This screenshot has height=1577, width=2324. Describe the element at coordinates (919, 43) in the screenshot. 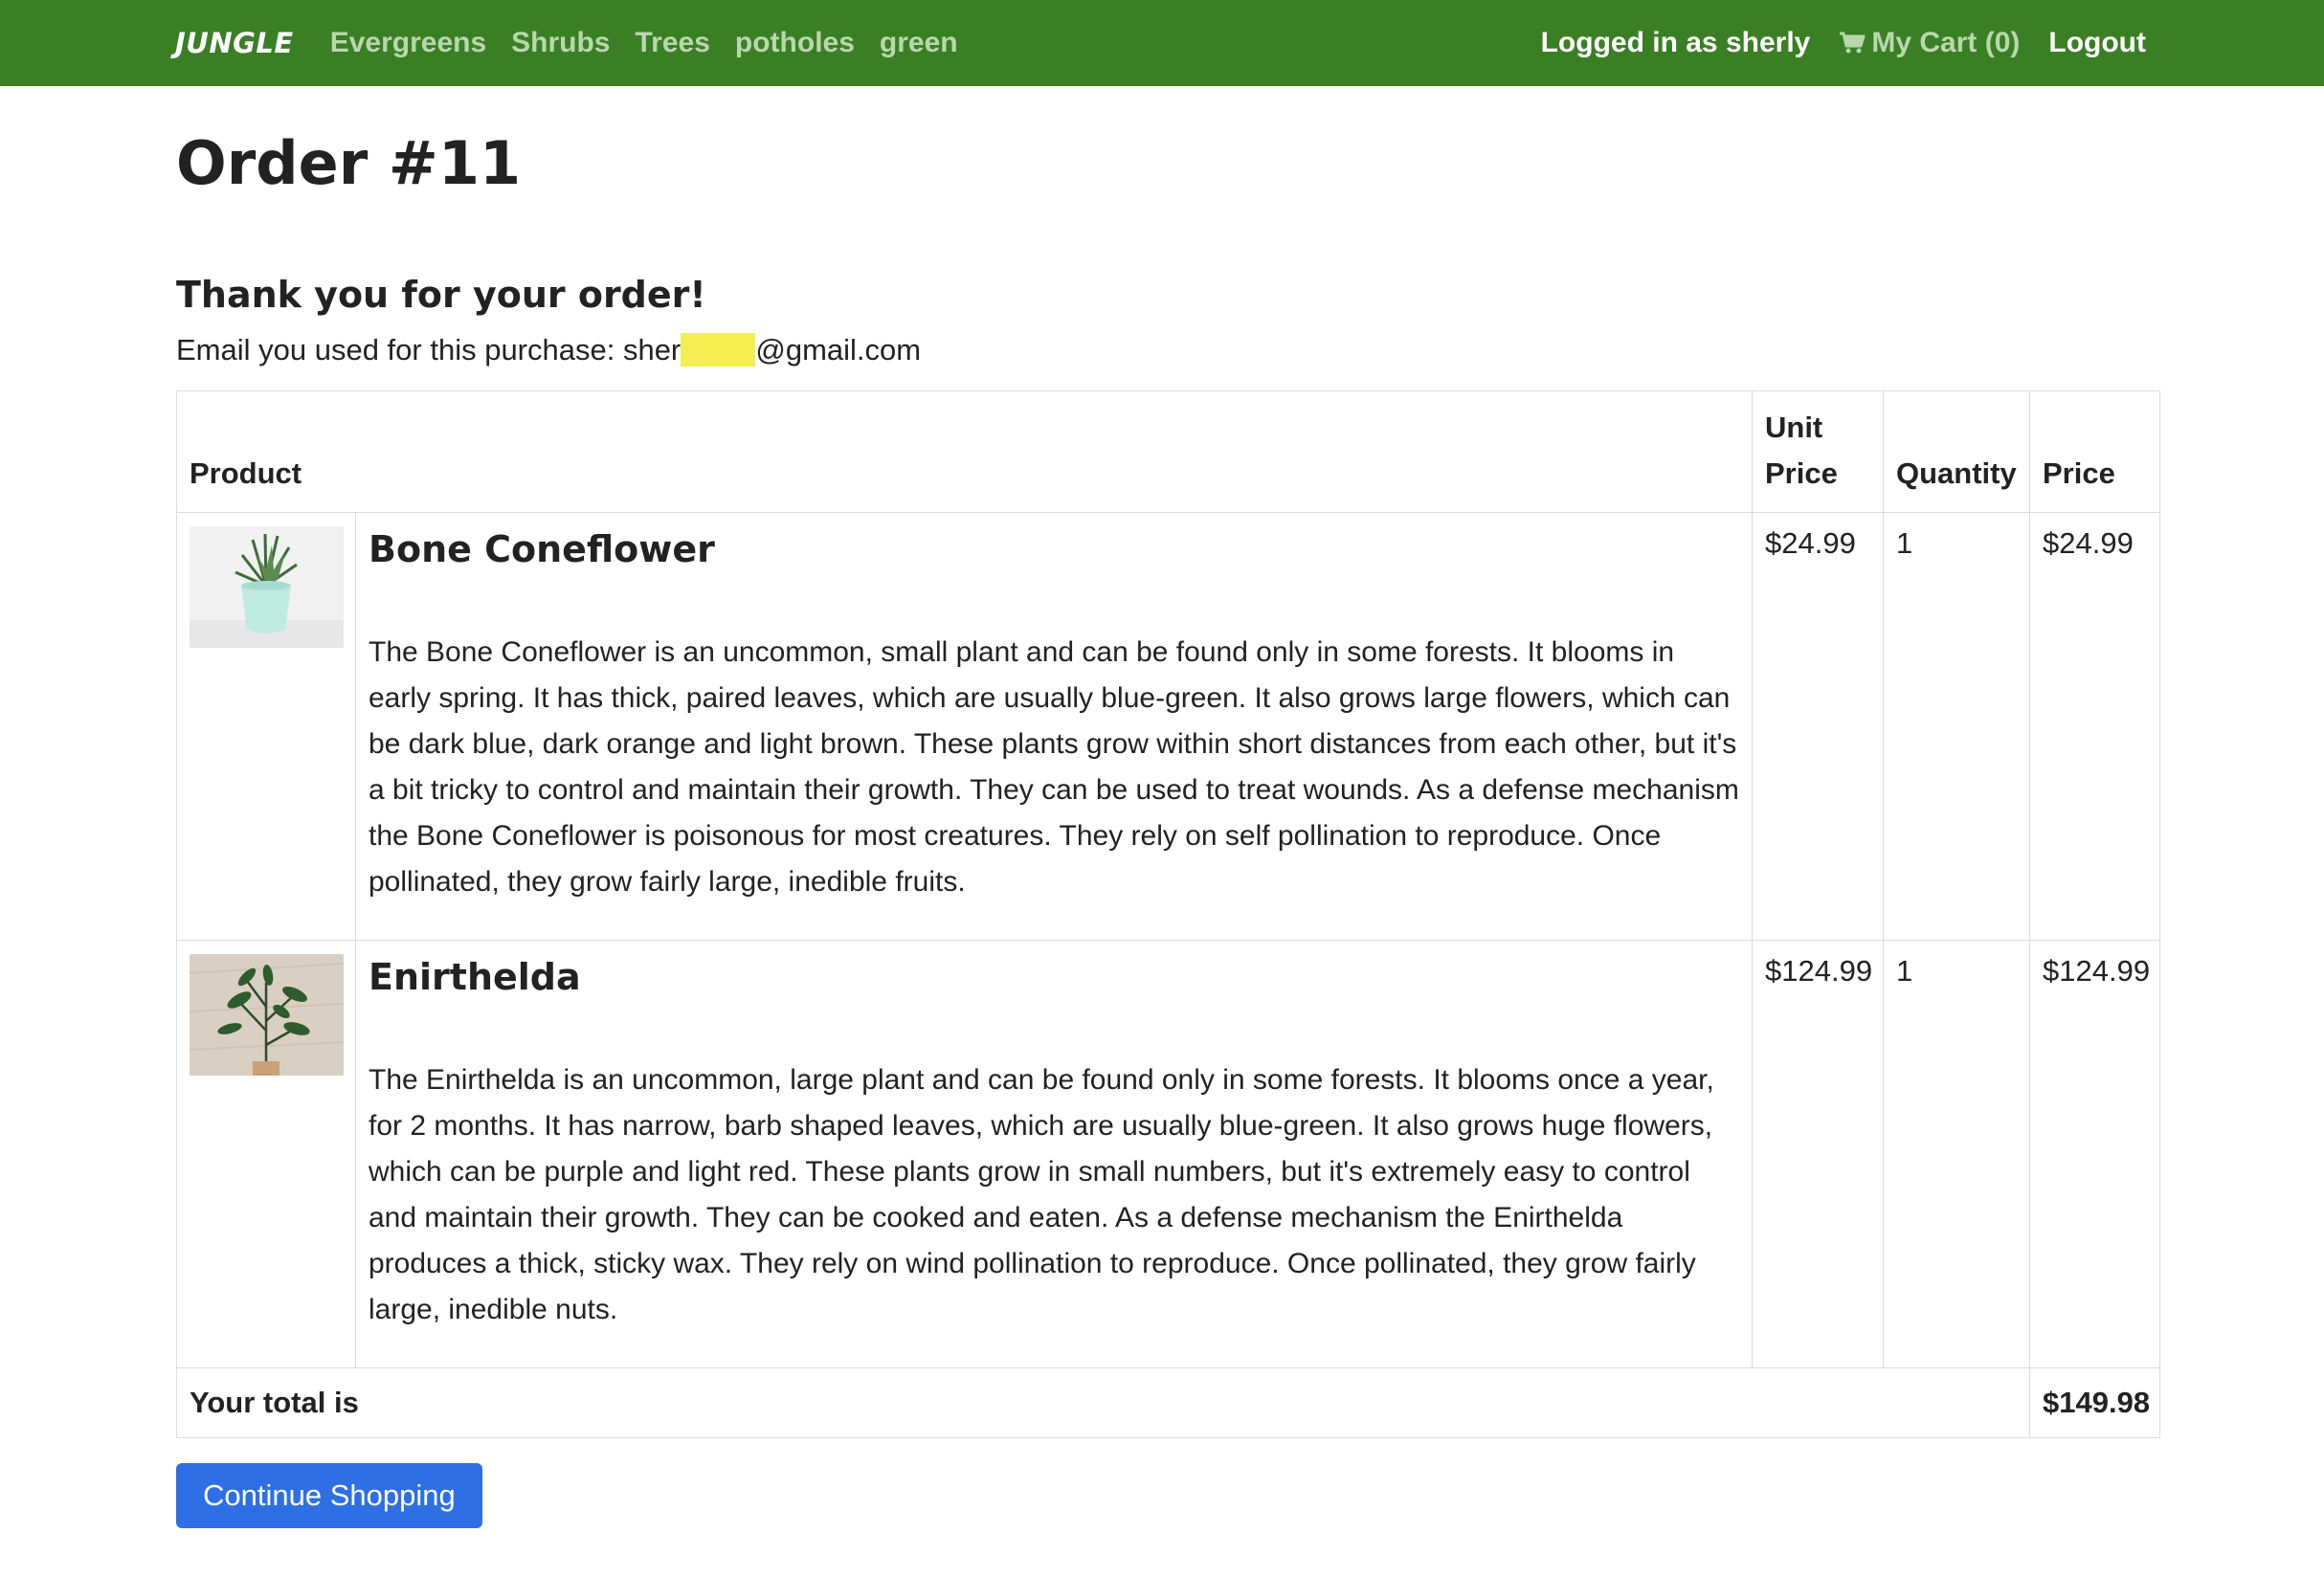

I see `nav-link-green: green` at that location.